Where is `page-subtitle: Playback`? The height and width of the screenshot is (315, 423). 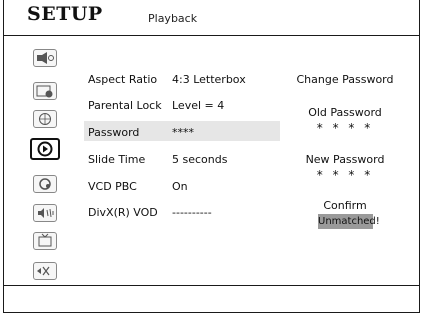
page-subtitle: Playback is located at coordinates (173, 18).